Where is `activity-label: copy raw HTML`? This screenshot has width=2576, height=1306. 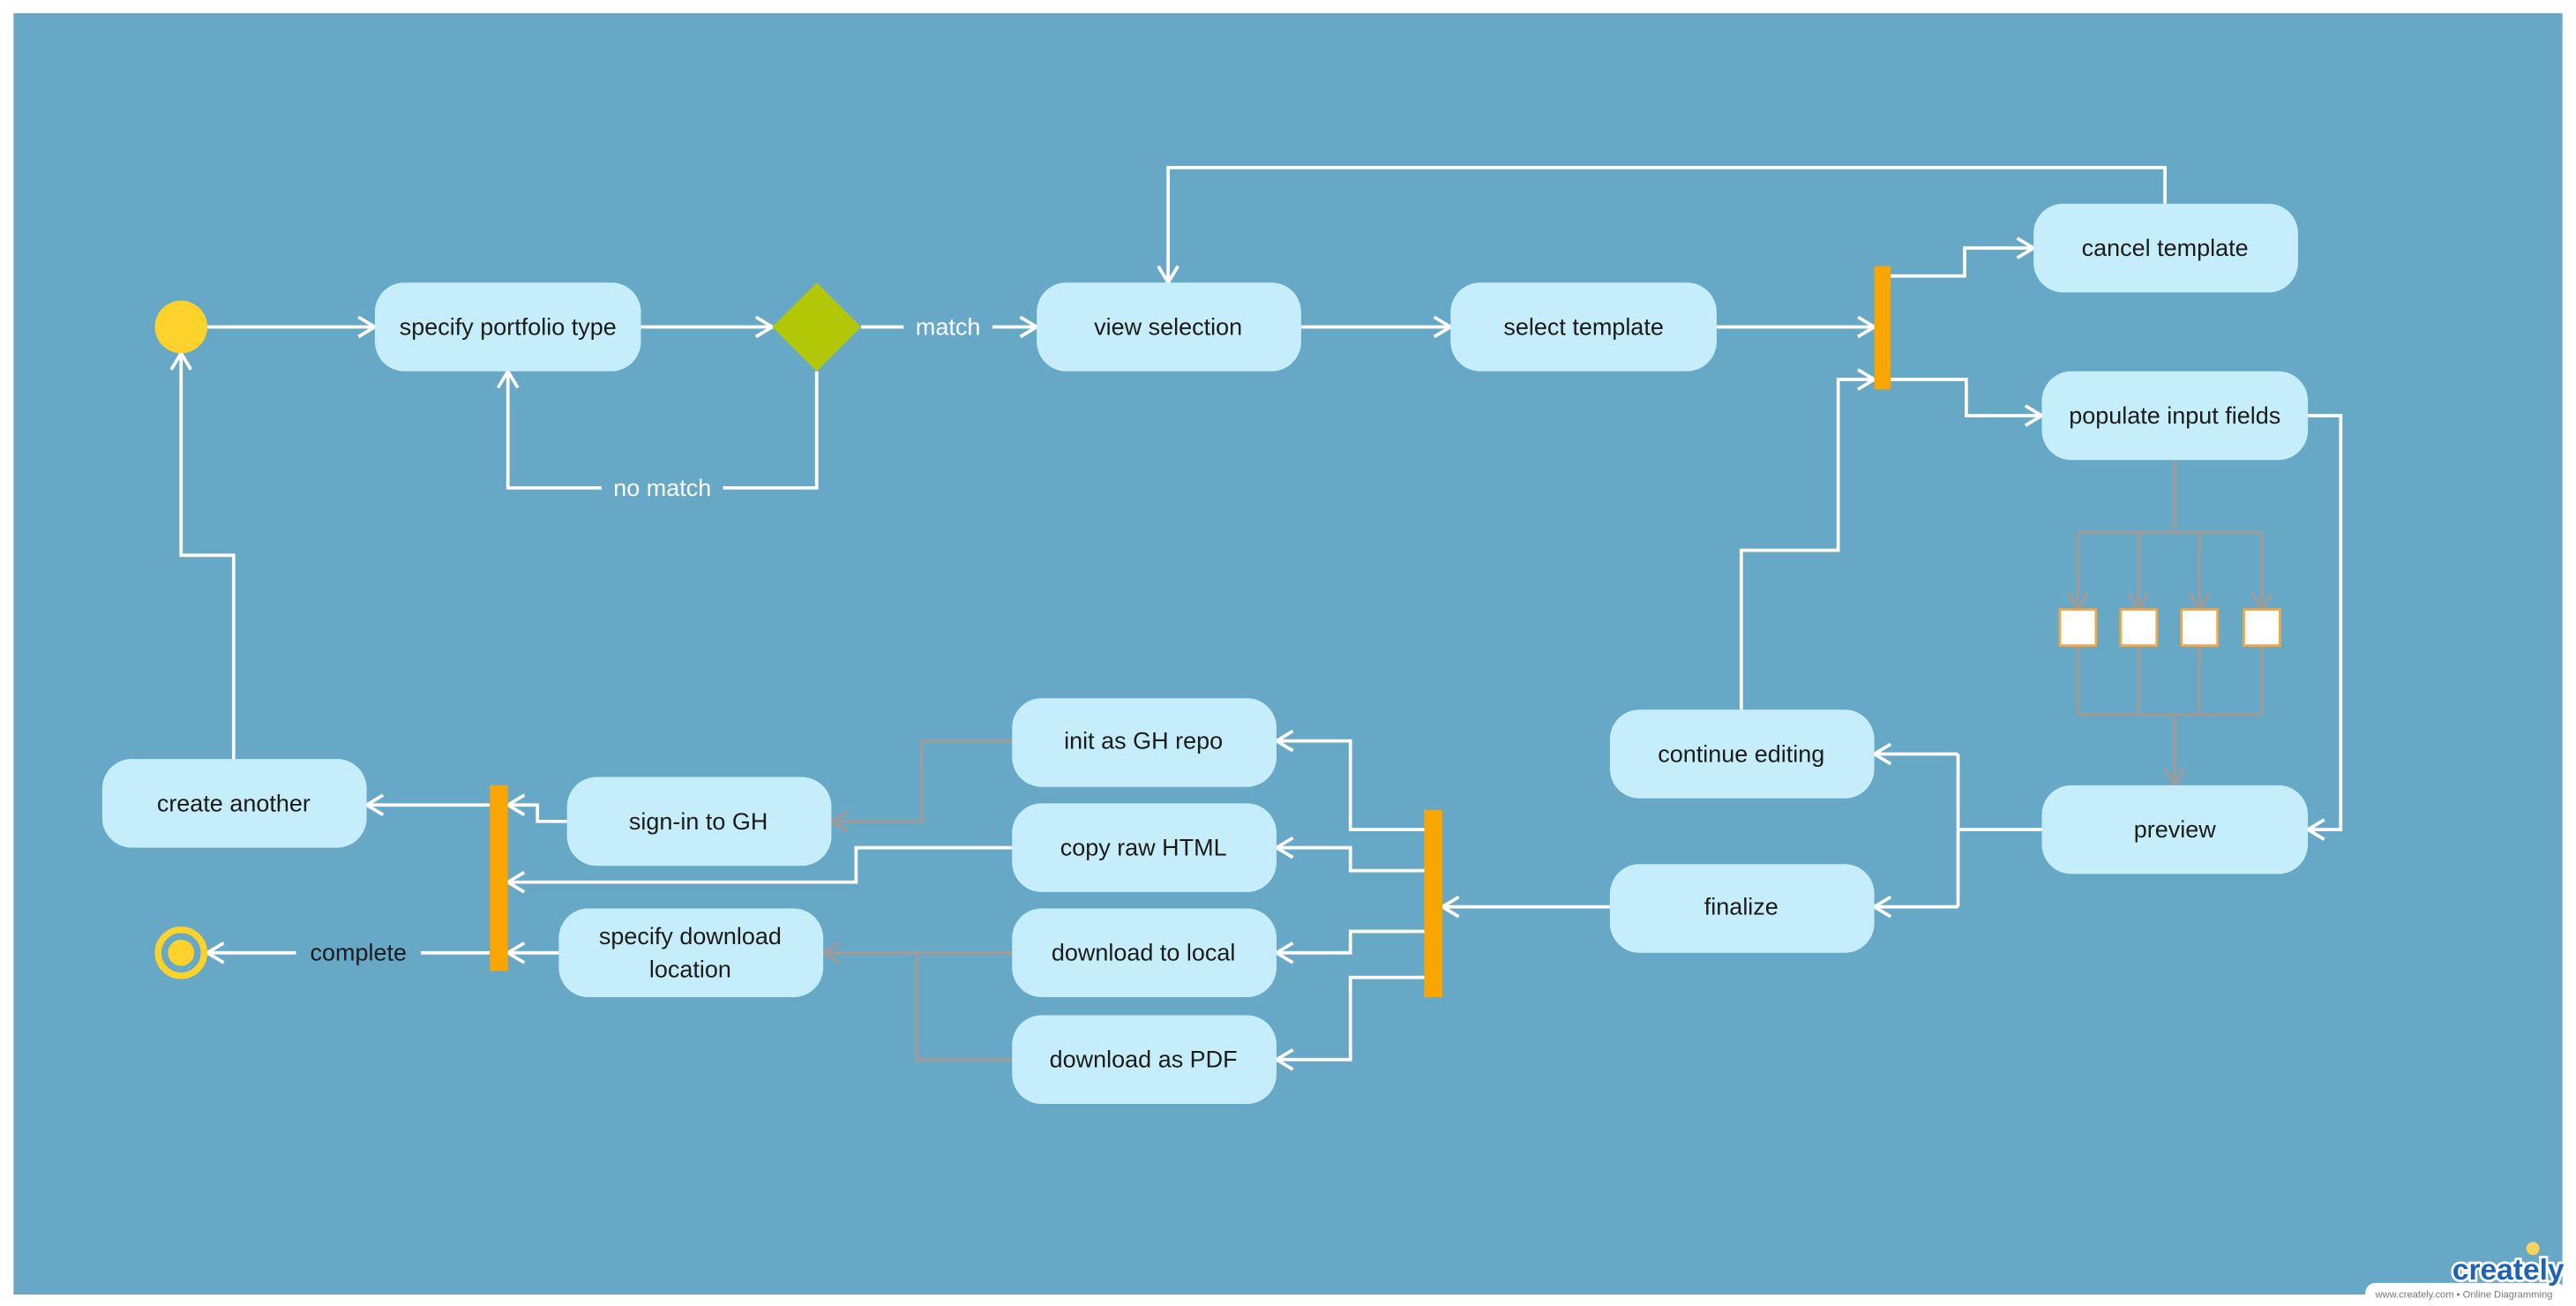 activity-label: copy raw HTML is located at coordinates (1144, 848).